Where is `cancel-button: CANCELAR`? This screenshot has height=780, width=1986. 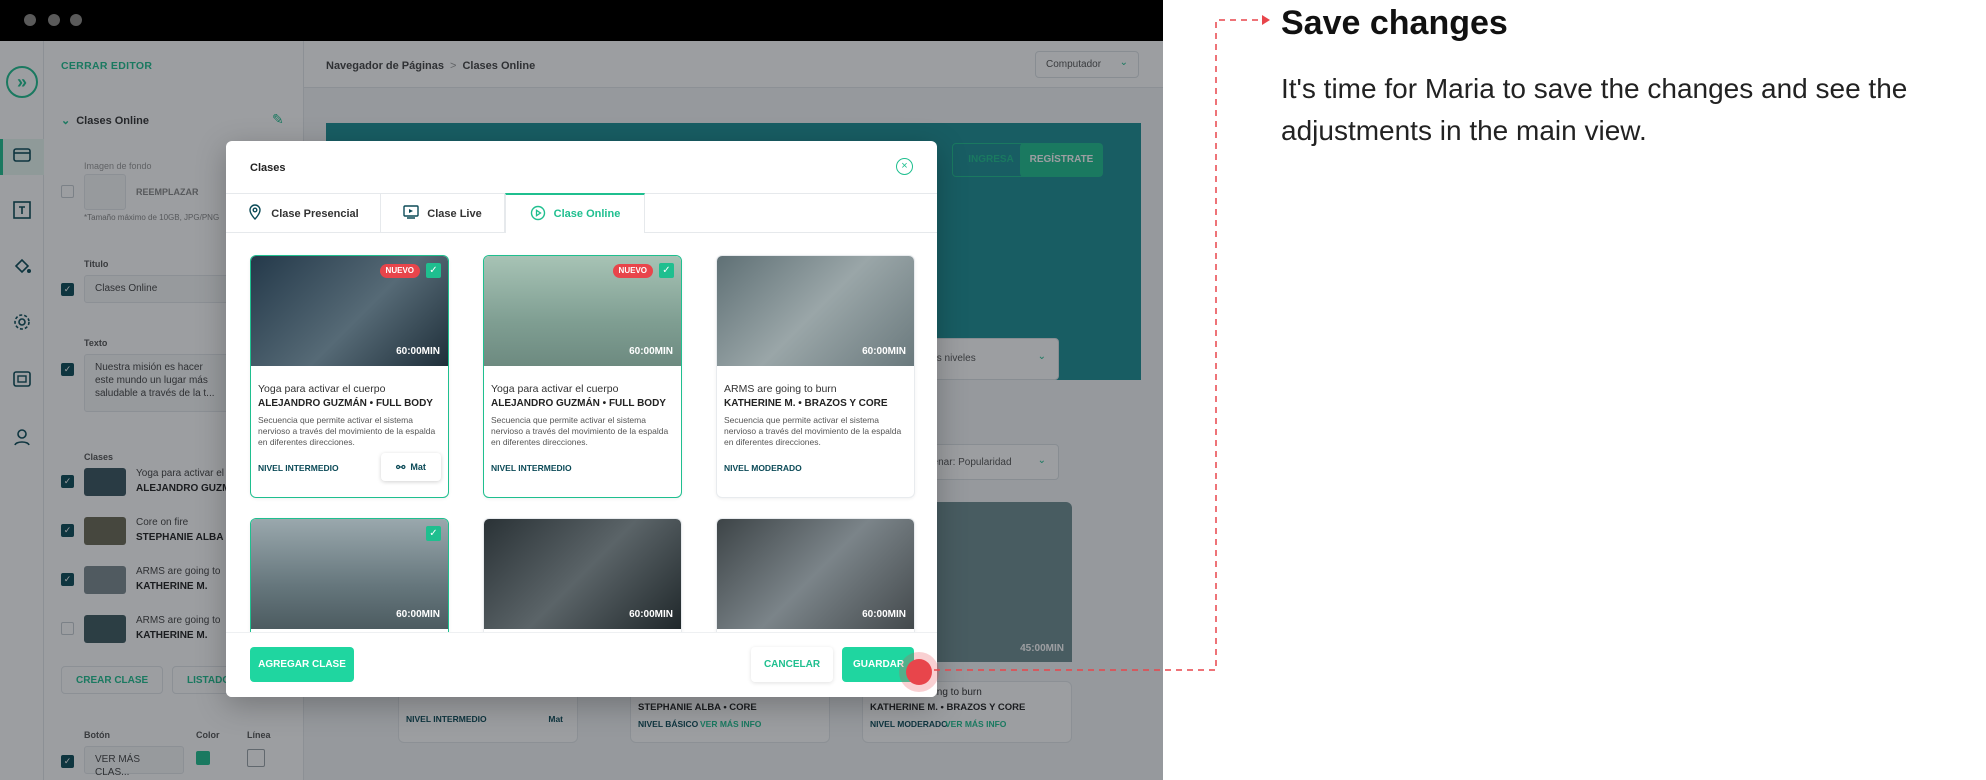
cancel-button: CANCELAR is located at coordinates (792, 664).